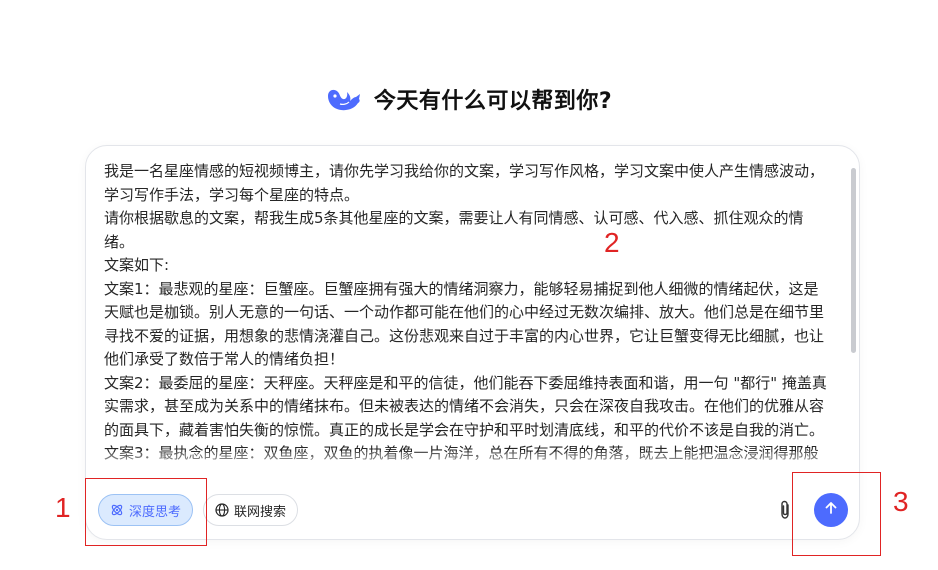 This screenshot has height=570, width=938. I want to click on text-fade-overlay, so click(474, 463).